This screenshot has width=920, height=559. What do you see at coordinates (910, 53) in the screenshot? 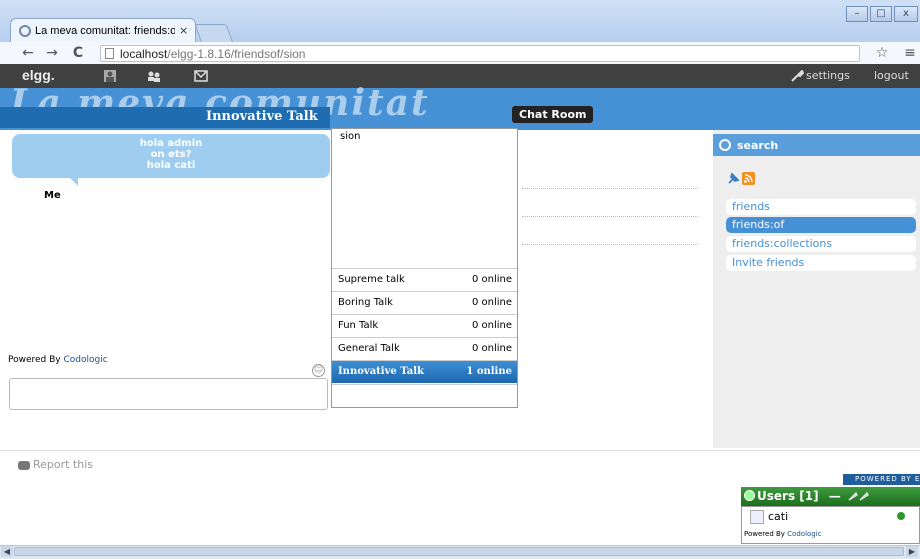
I see `browser-menu-icon: ≡` at bounding box center [910, 53].